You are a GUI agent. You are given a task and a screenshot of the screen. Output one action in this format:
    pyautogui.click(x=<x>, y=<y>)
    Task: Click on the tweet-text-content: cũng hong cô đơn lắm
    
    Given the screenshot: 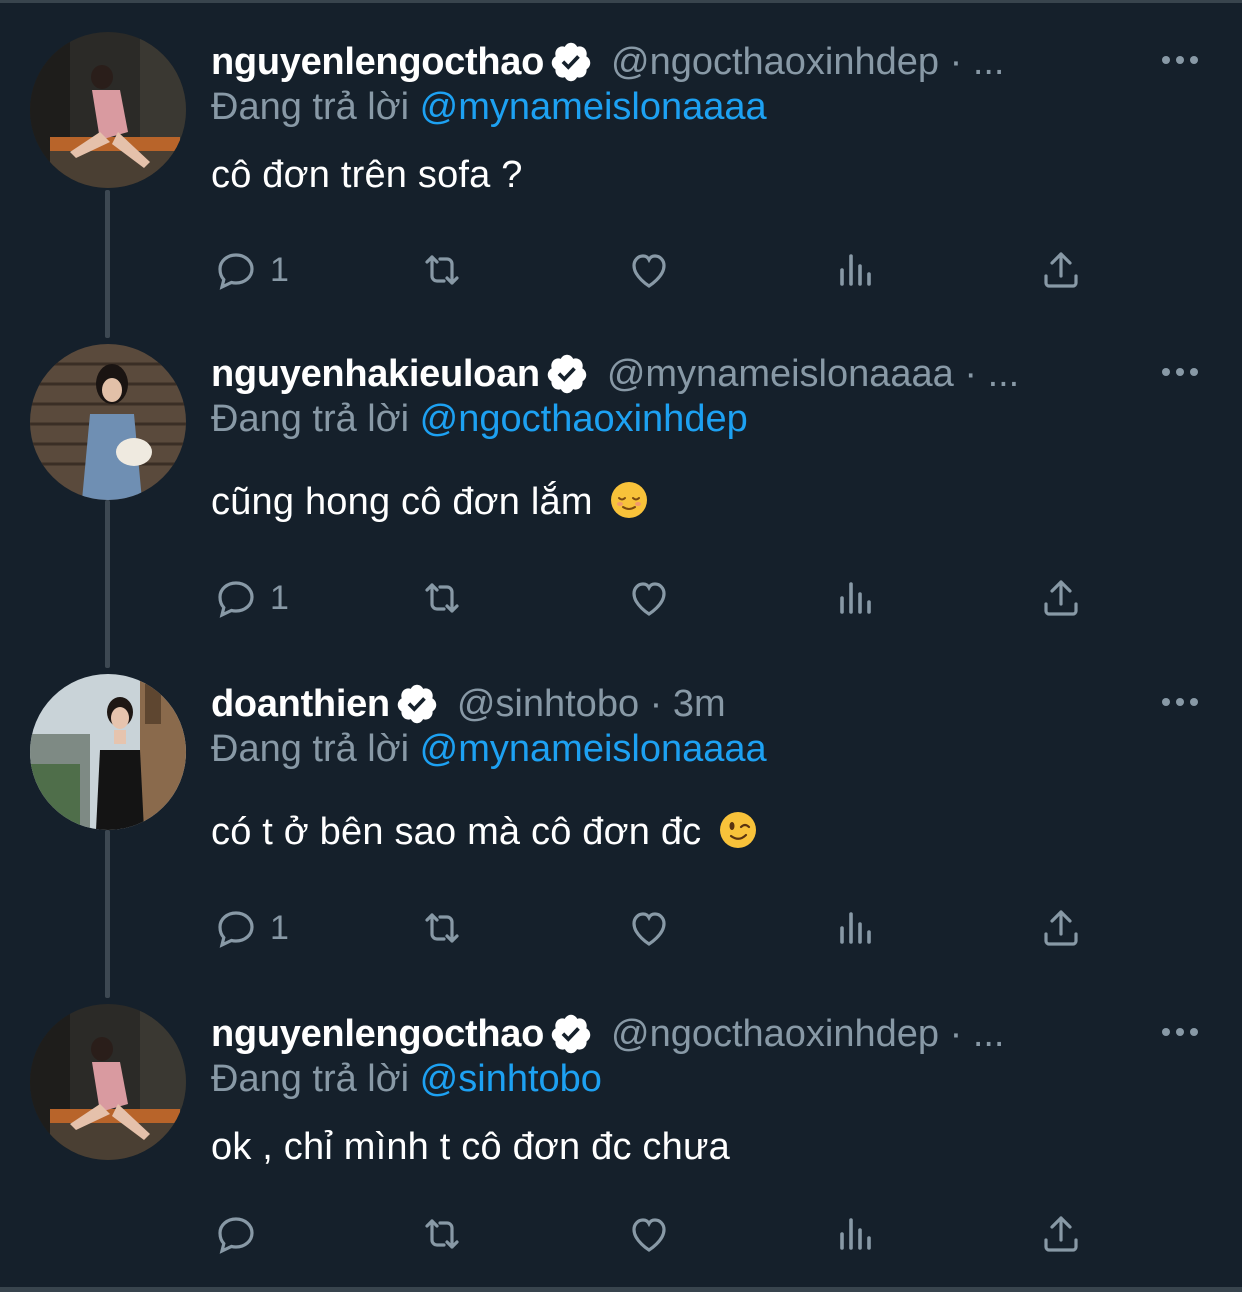 What is the action you would take?
    pyautogui.click(x=402, y=502)
    